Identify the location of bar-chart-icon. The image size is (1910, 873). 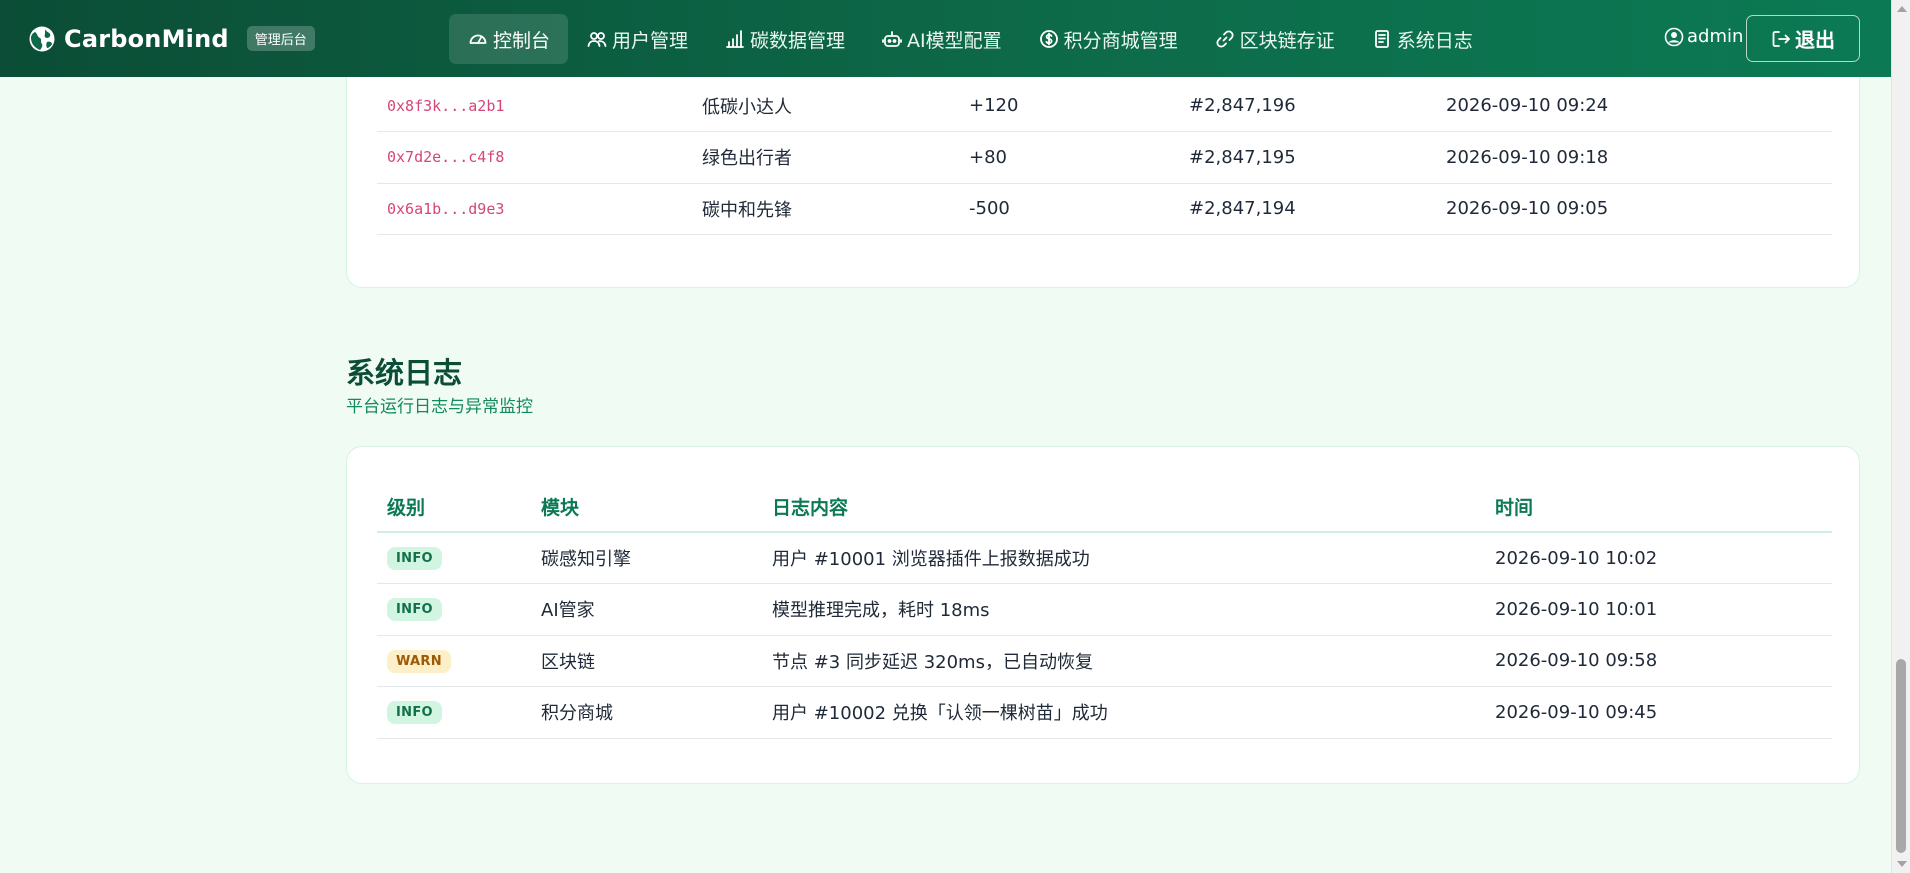
(735, 39).